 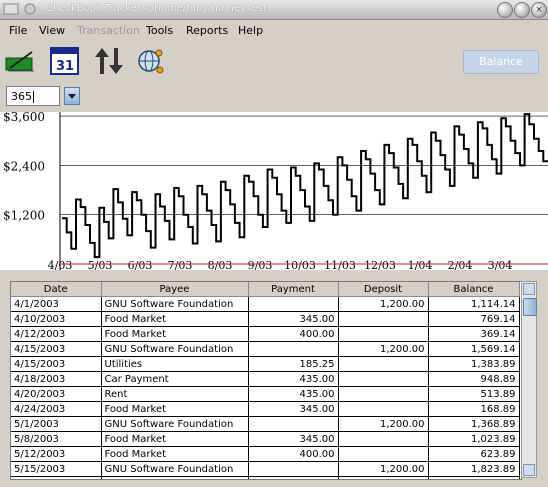 What do you see at coordinates (56, 469) in the screenshot?
I see `cell-date: 5/15/2003` at bounding box center [56, 469].